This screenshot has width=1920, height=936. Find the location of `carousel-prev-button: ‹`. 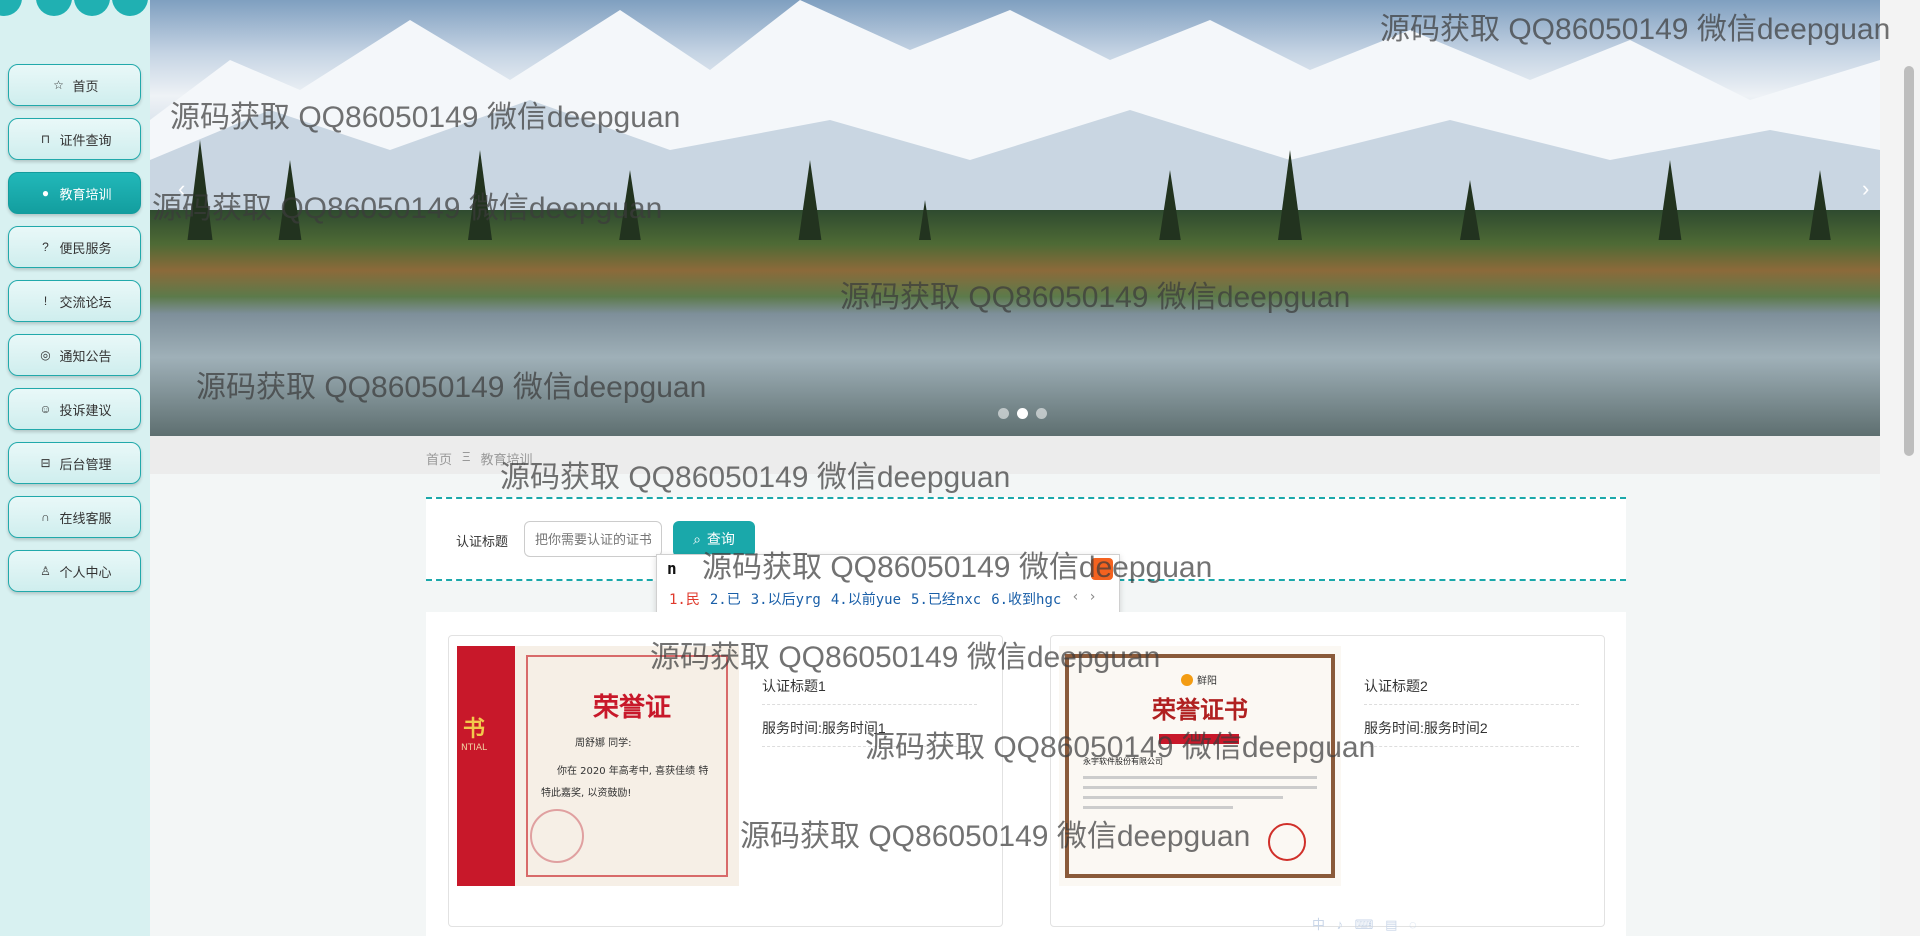

carousel-prev-button: ‹ is located at coordinates (181, 189).